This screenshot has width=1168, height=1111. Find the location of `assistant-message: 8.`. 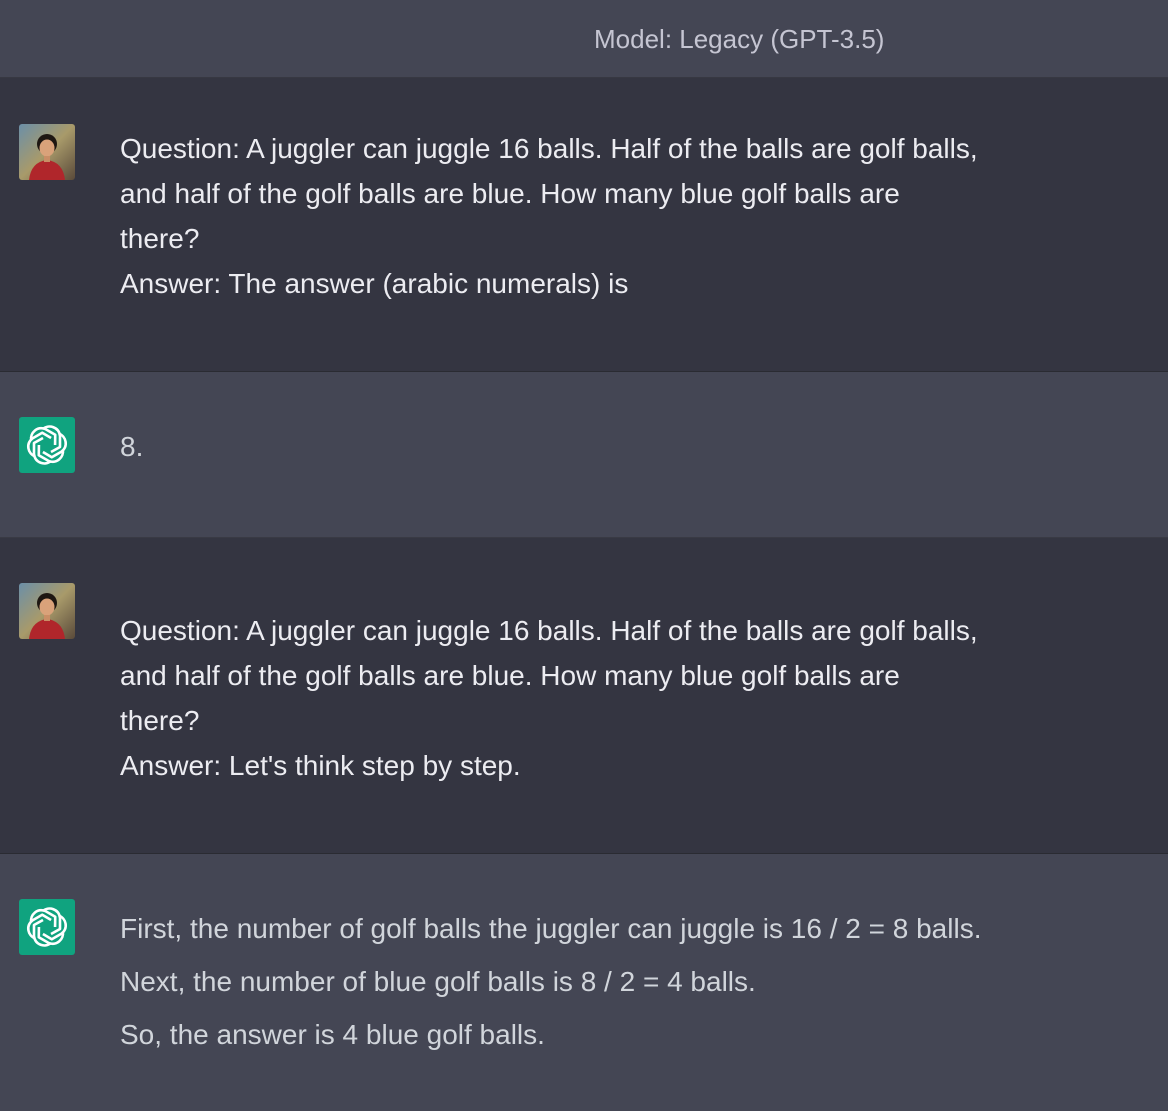

assistant-message: 8. is located at coordinates (584, 455).